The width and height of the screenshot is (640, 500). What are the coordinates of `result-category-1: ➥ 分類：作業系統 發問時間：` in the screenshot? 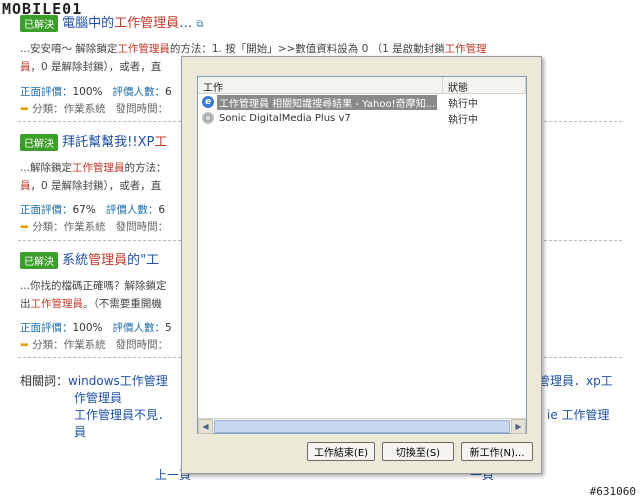 It's located at (94, 108).